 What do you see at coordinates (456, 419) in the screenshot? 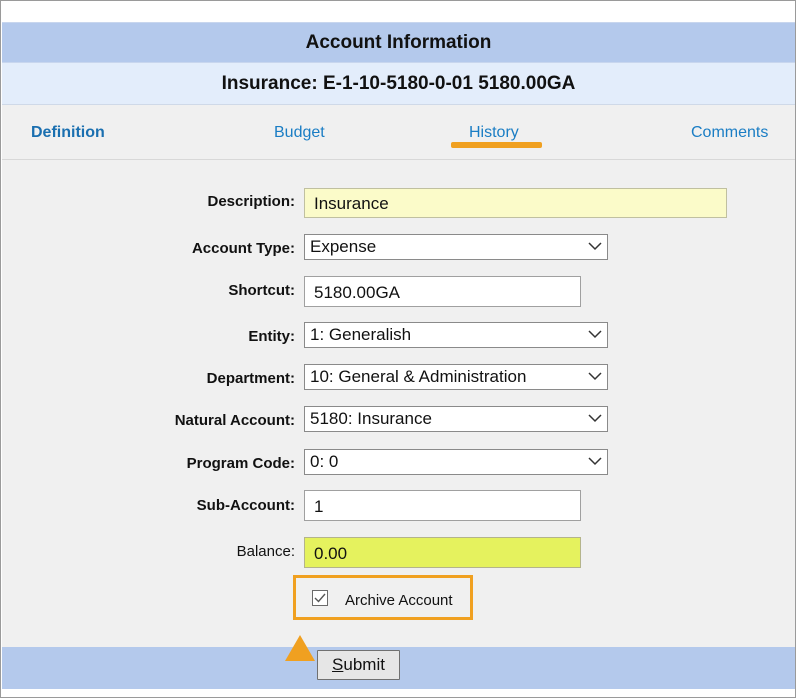
I see `natural-account-select: 5180: Insurance` at bounding box center [456, 419].